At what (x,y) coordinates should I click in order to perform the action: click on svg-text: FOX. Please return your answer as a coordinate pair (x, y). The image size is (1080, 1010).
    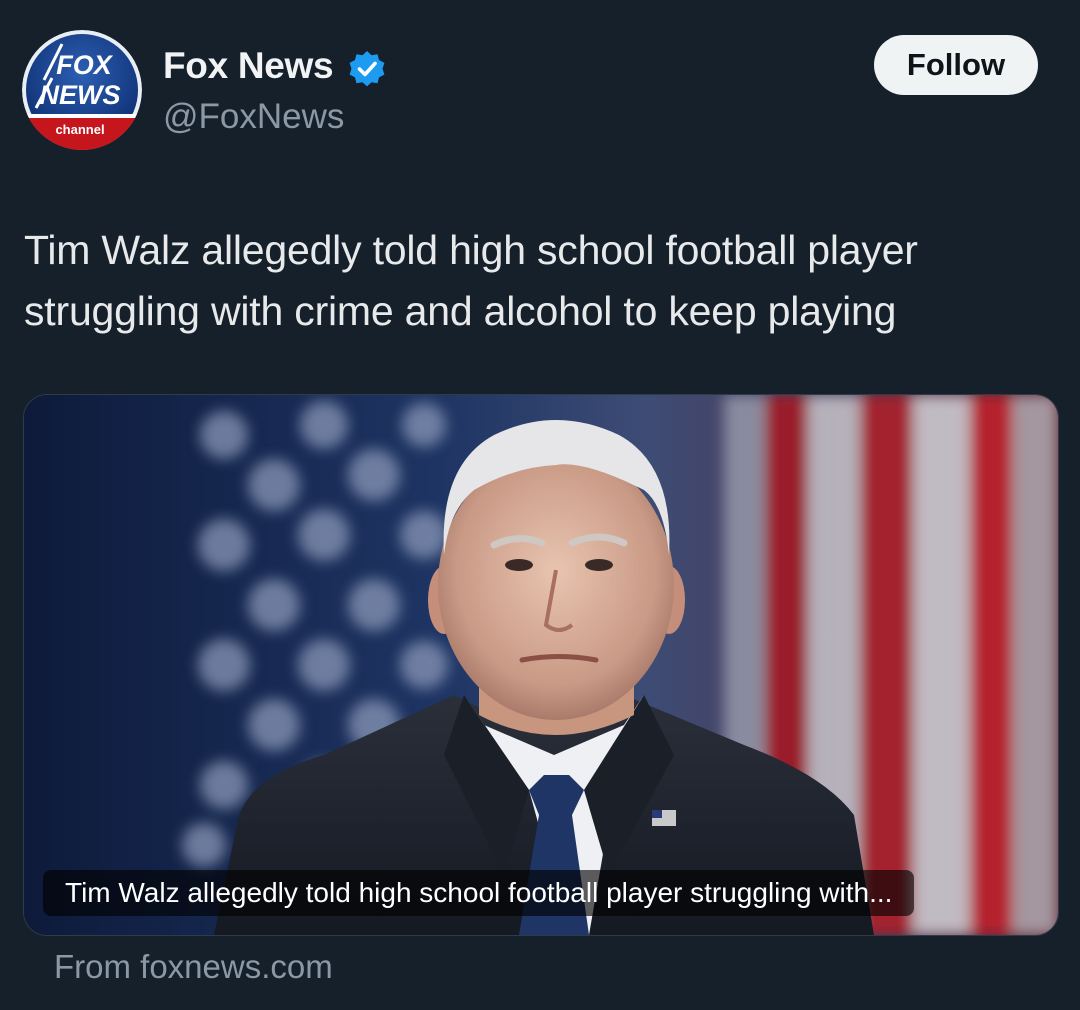
    Looking at the image, I should click on (84, 65).